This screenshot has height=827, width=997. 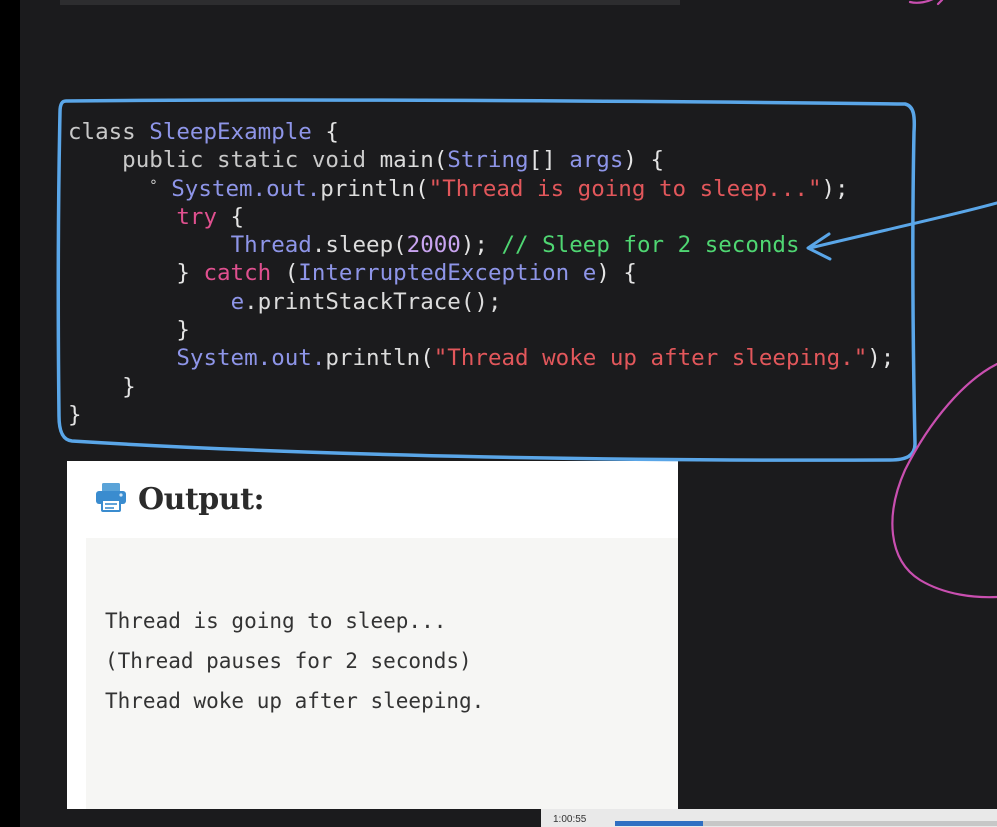 What do you see at coordinates (373, 301) in the screenshot?
I see `code-token: .printStackTrace();` at bounding box center [373, 301].